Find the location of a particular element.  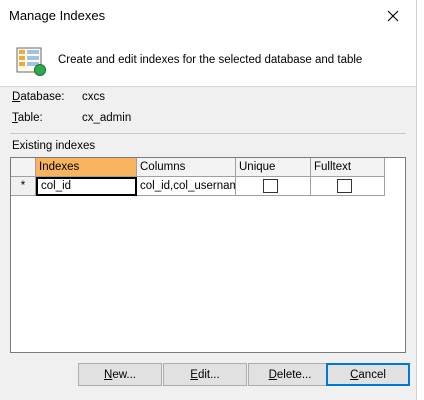

unique-cell is located at coordinates (273, 186).